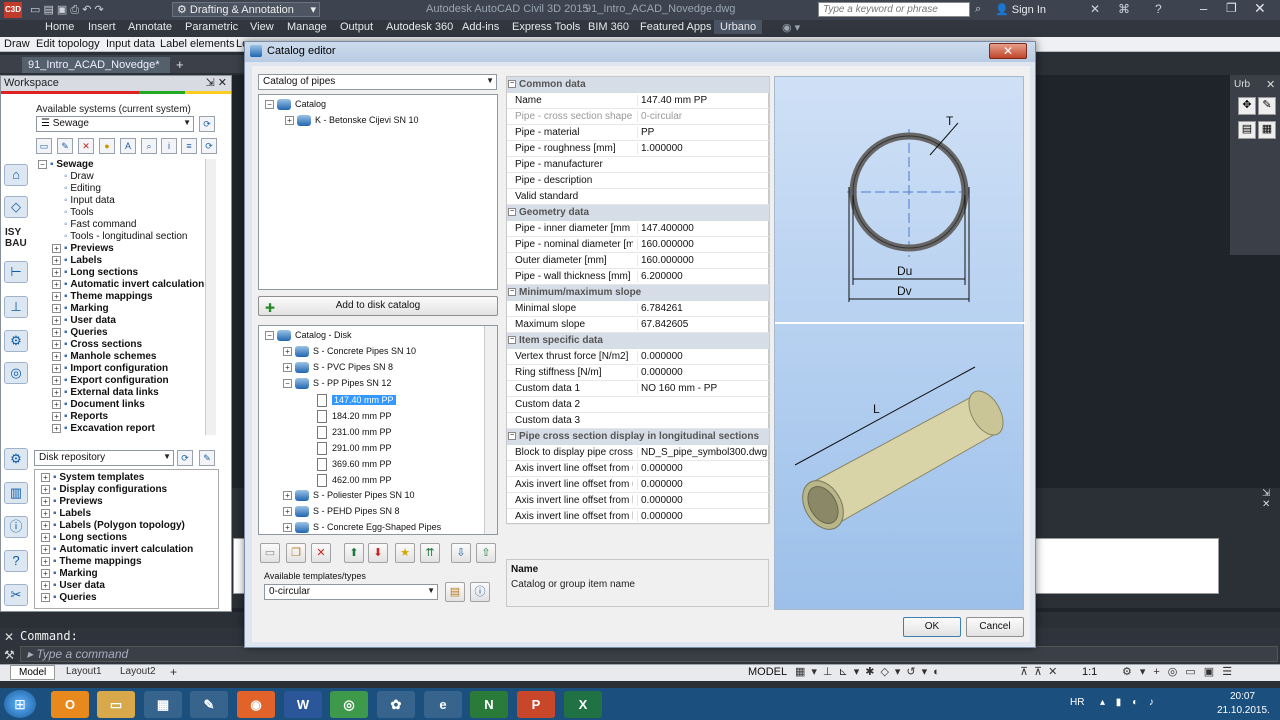 This screenshot has width=1280, height=720. What do you see at coordinates (102, 27) in the screenshot?
I see `tab-insert: Insert` at bounding box center [102, 27].